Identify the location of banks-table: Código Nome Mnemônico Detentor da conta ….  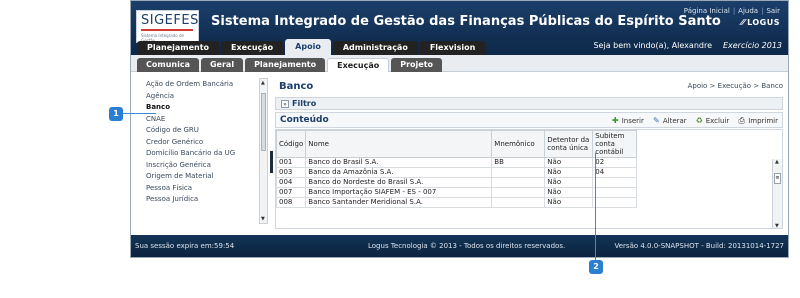
(457, 169).